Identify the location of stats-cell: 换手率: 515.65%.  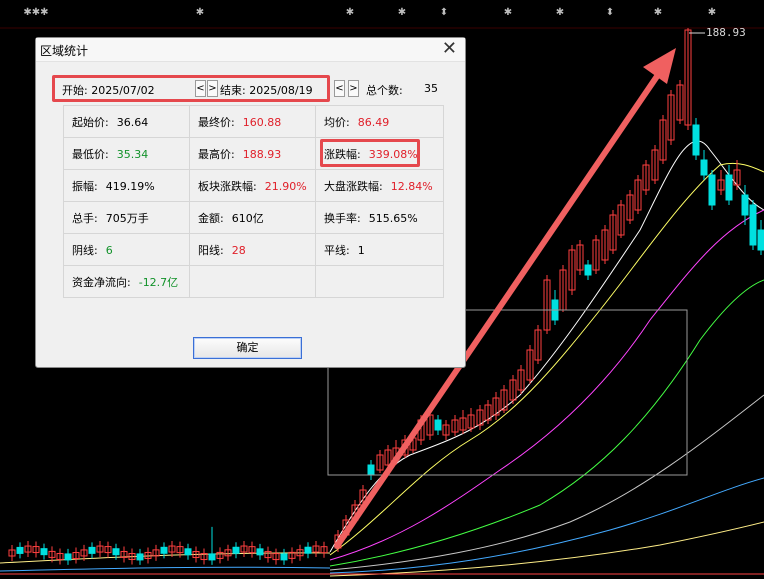
(379, 217).